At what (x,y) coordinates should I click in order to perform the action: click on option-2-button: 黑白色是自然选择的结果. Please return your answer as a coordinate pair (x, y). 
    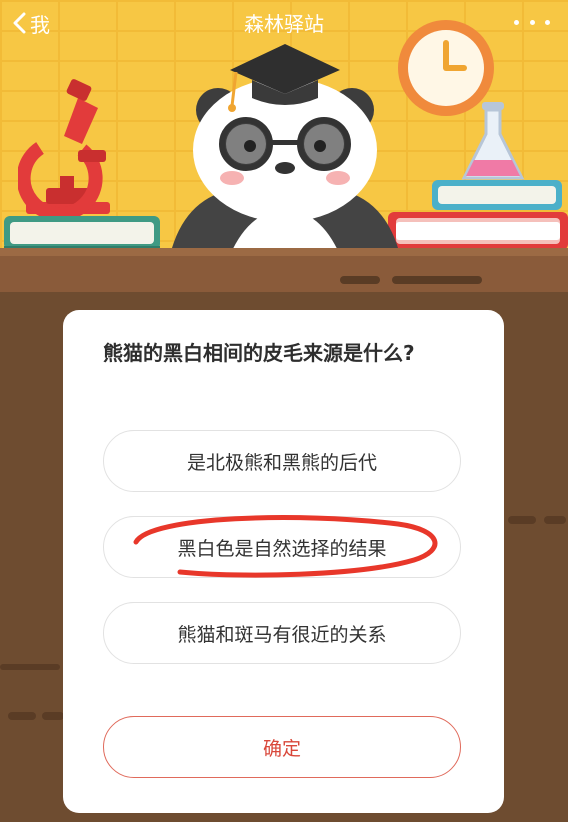
    Looking at the image, I should click on (282, 547).